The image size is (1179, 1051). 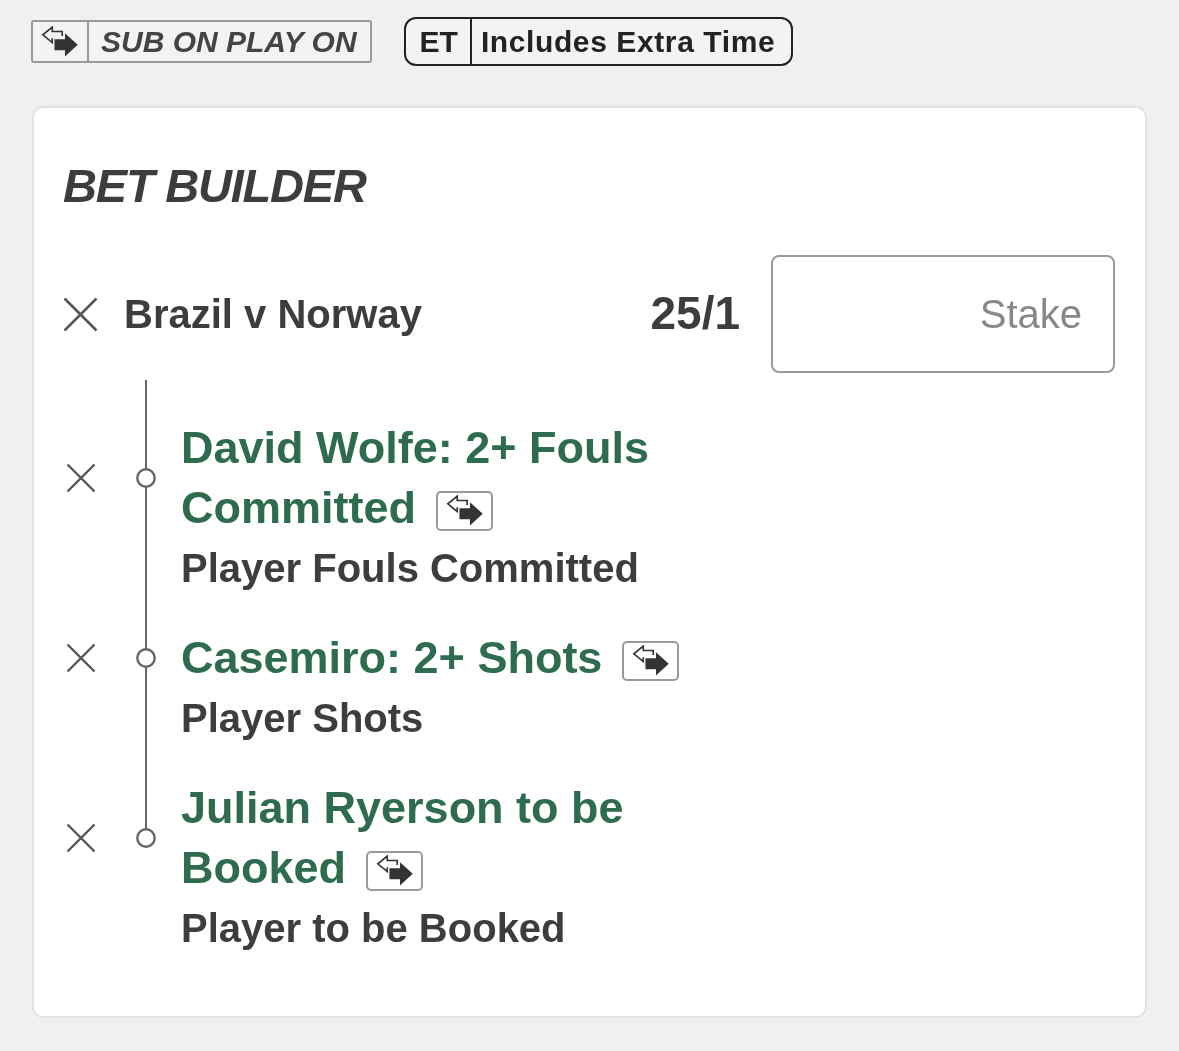 I want to click on odds-value: 25/1, so click(x=695, y=314).